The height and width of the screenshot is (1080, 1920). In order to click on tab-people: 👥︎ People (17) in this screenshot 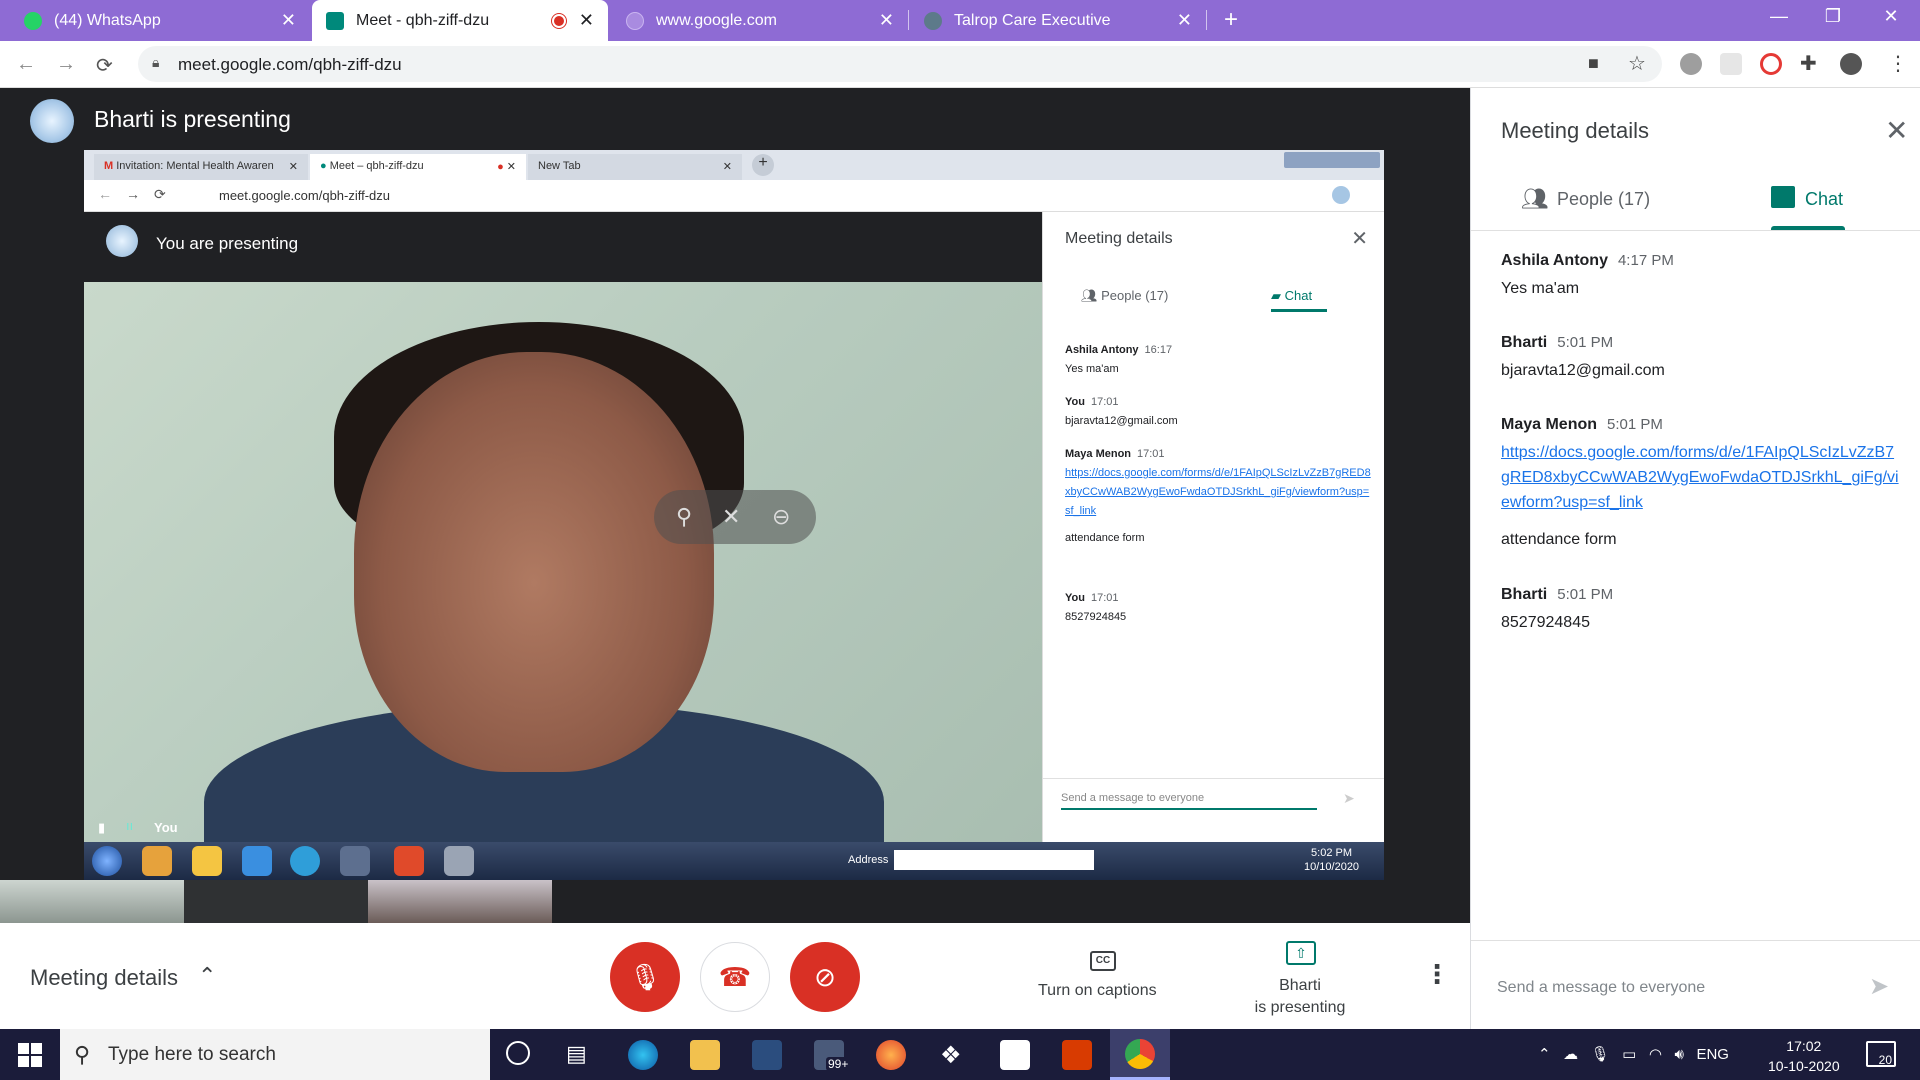, I will do `click(1125, 295)`.